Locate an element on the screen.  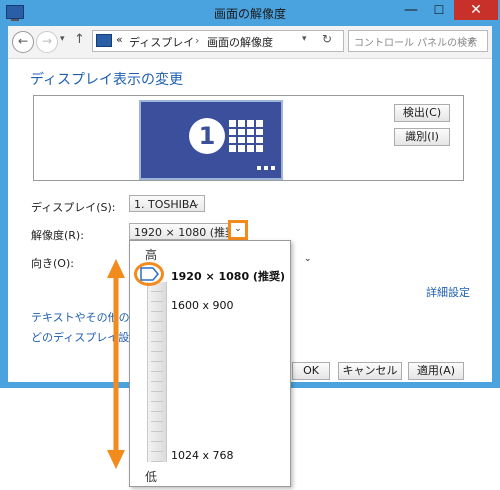
refresh-icon: ↻ is located at coordinates (327, 39).